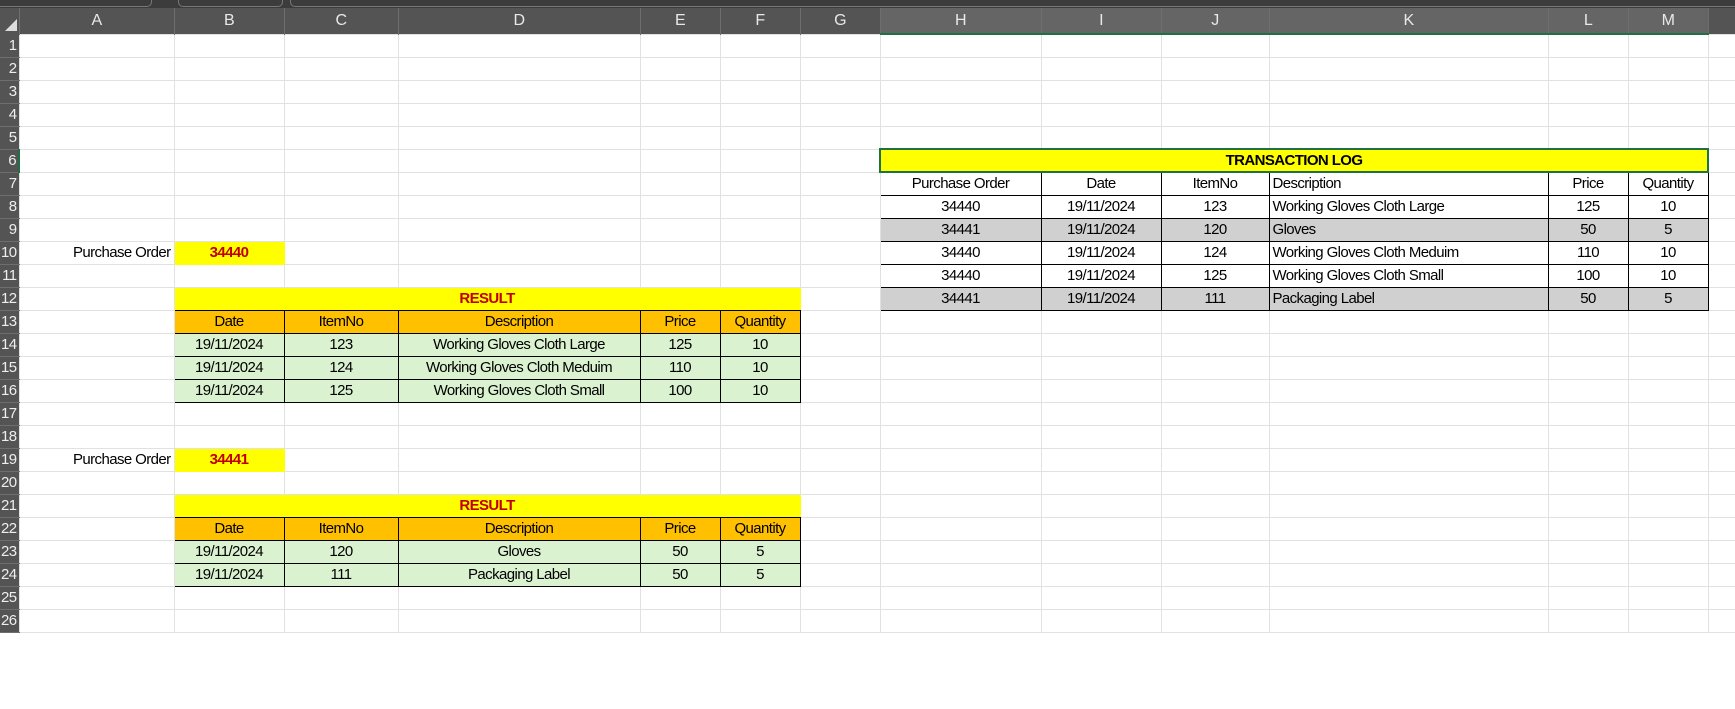 The image size is (1735, 709). What do you see at coordinates (1215, 21) in the screenshot?
I see `column-header-j: J` at bounding box center [1215, 21].